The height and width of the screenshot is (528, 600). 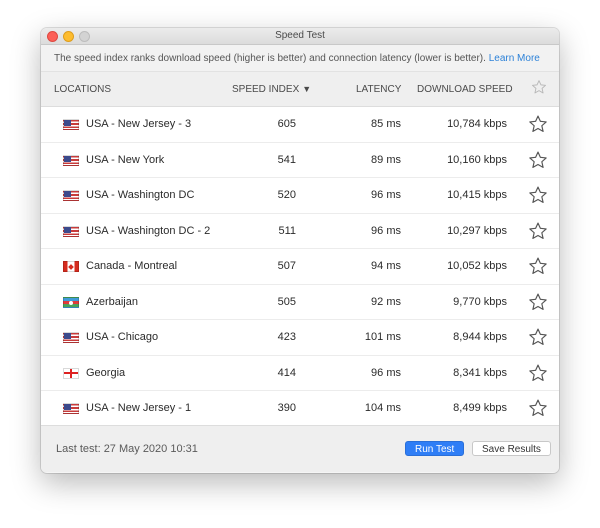 What do you see at coordinates (71, 266) in the screenshot?
I see `canada-flag-icon` at bounding box center [71, 266].